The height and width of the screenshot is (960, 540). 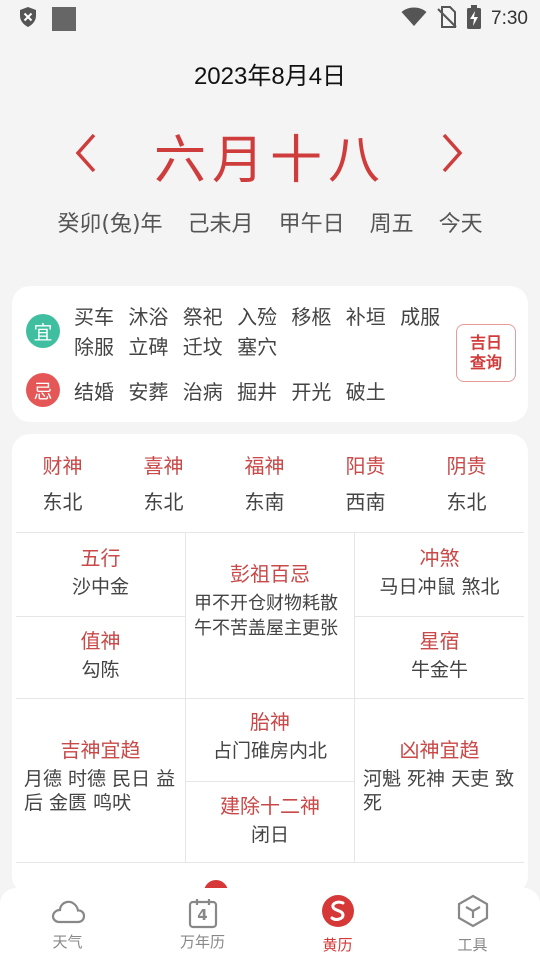 What do you see at coordinates (100, 558) in the screenshot?
I see `cell-title: 五行` at bounding box center [100, 558].